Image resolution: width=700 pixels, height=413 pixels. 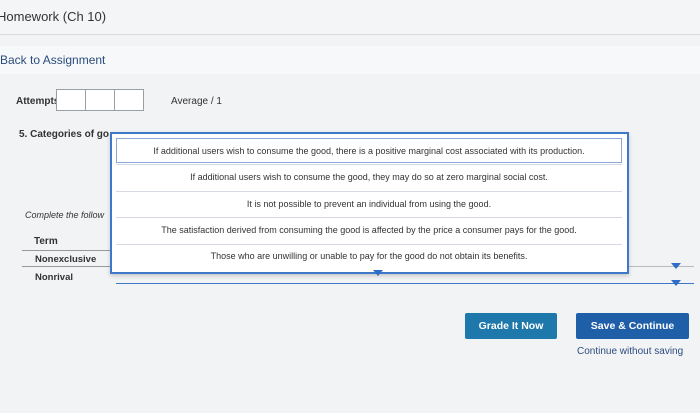 What do you see at coordinates (68, 250) in the screenshot?
I see `header-divider` at bounding box center [68, 250].